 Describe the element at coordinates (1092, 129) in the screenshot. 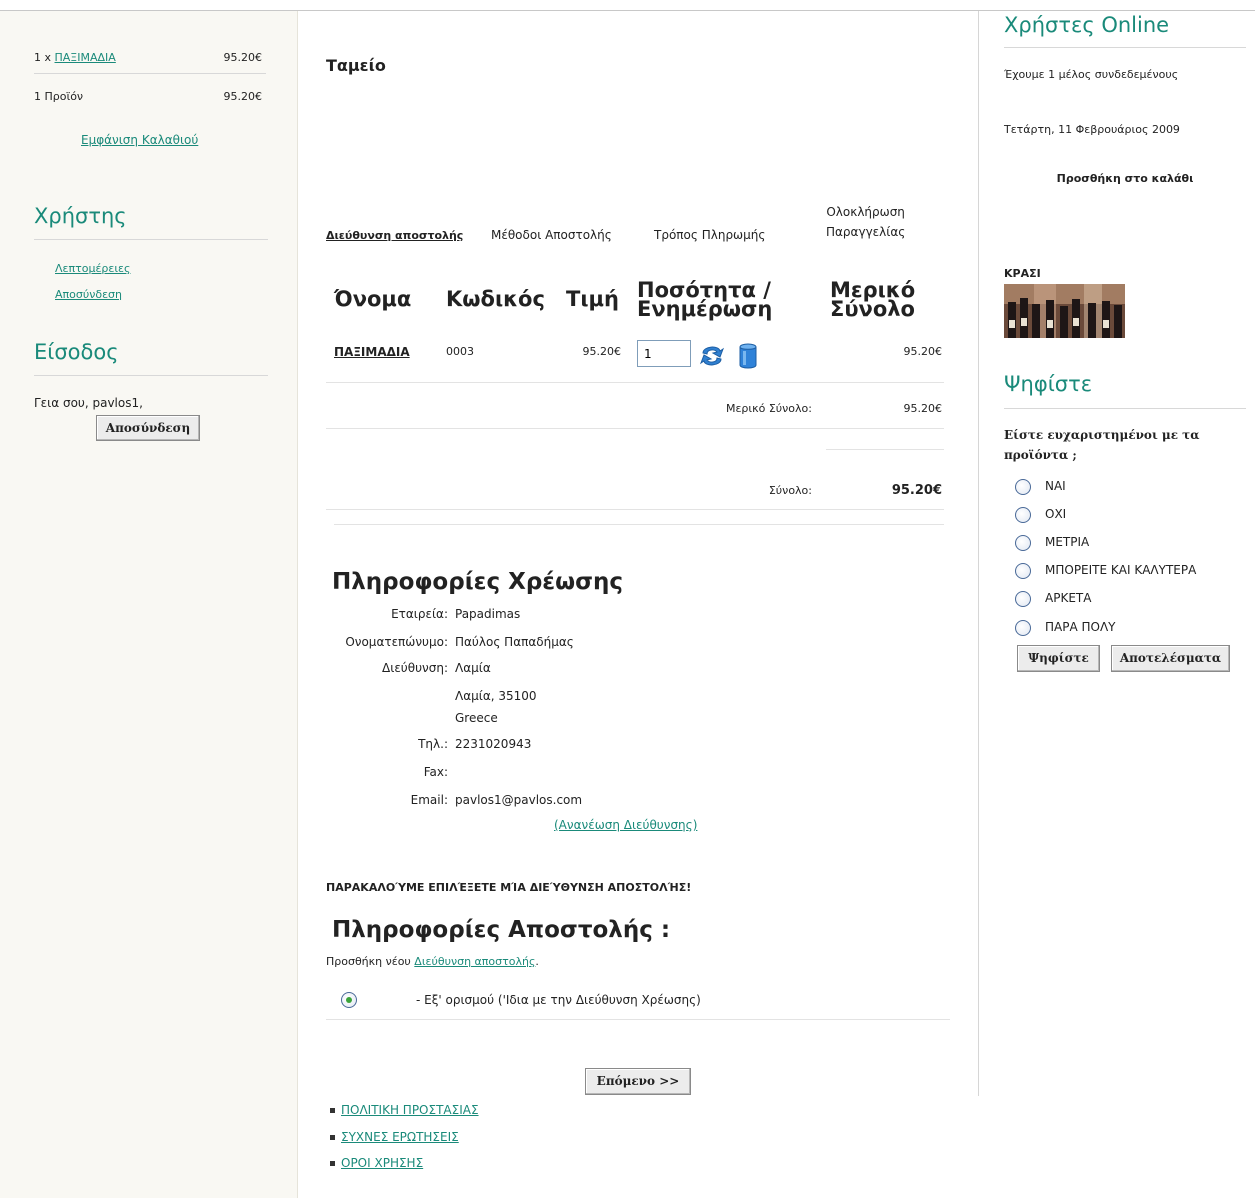

I see `current-date: Τετάρτη, 11 Φεβρουάριος 2009` at that location.